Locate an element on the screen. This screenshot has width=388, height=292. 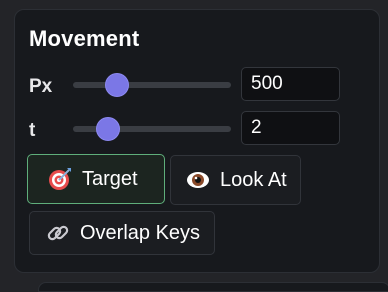
t-label: t is located at coordinates (32, 130).